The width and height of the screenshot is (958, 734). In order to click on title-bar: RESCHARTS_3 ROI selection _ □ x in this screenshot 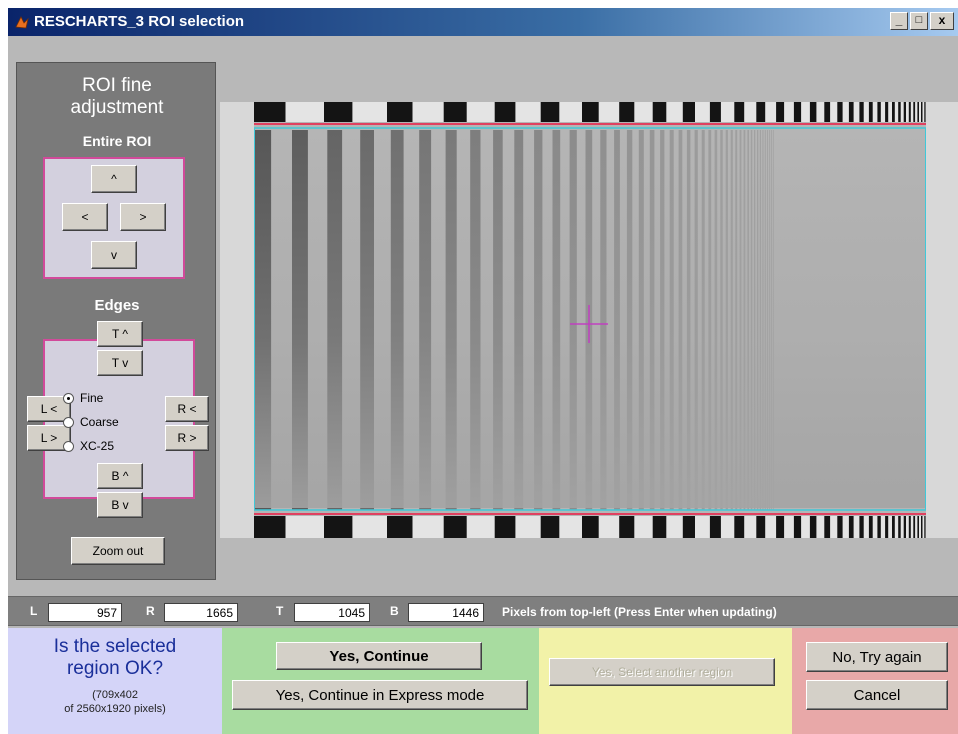, I will do `click(483, 22)`.